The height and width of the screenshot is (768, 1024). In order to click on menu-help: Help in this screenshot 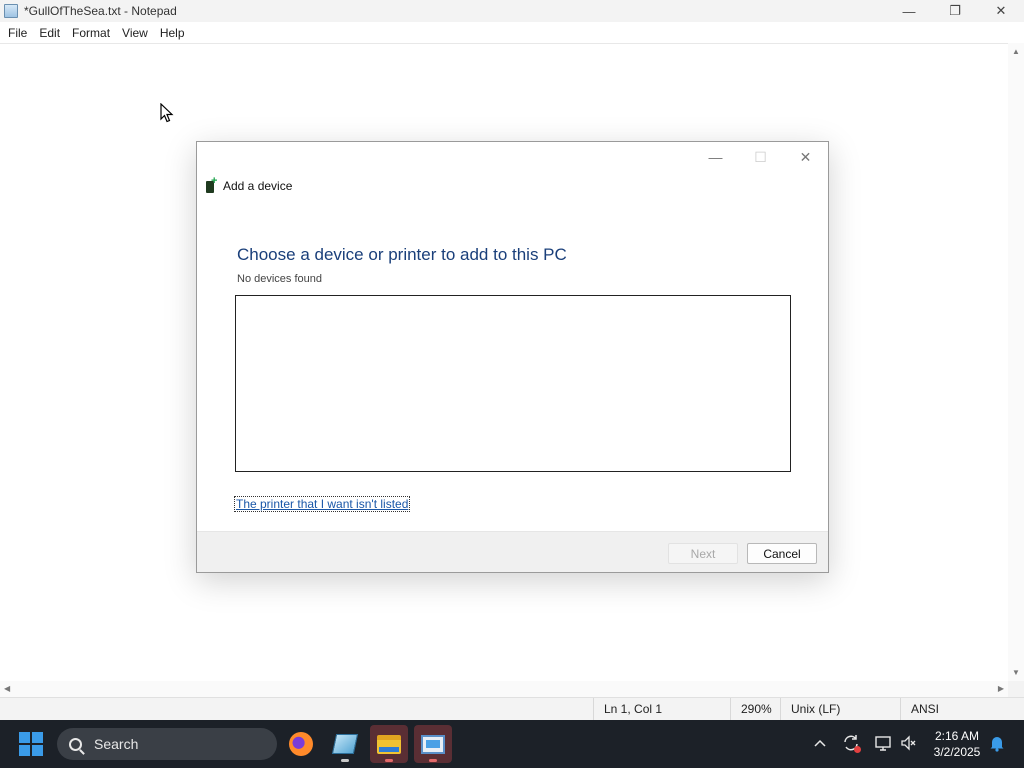, I will do `click(172, 33)`.